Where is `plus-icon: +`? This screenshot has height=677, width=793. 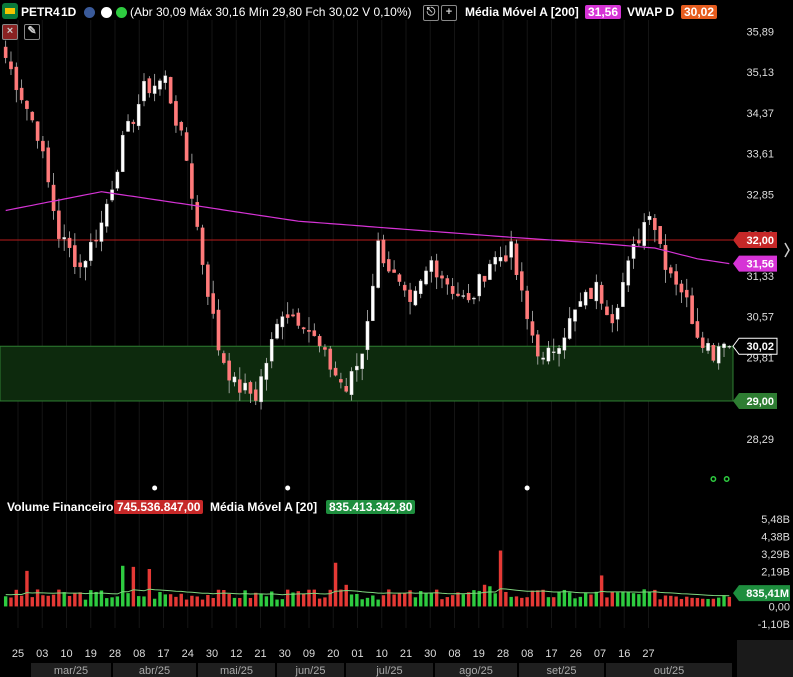 plus-icon: + is located at coordinates (449, 13).